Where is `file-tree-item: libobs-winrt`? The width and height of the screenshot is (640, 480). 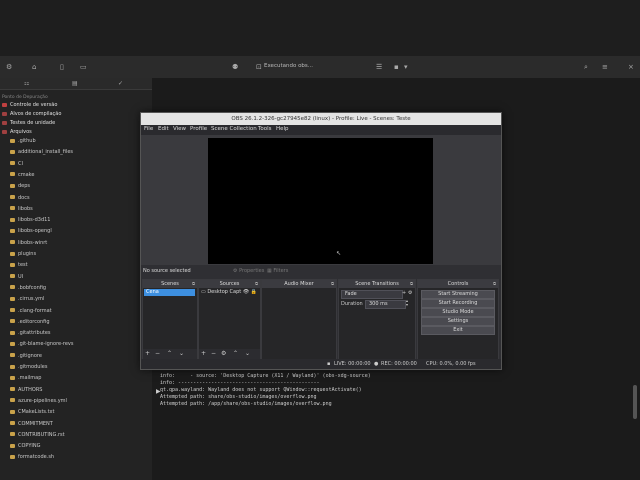 file-tree-item: libobs-winrt is located at coordinates (28, 243).